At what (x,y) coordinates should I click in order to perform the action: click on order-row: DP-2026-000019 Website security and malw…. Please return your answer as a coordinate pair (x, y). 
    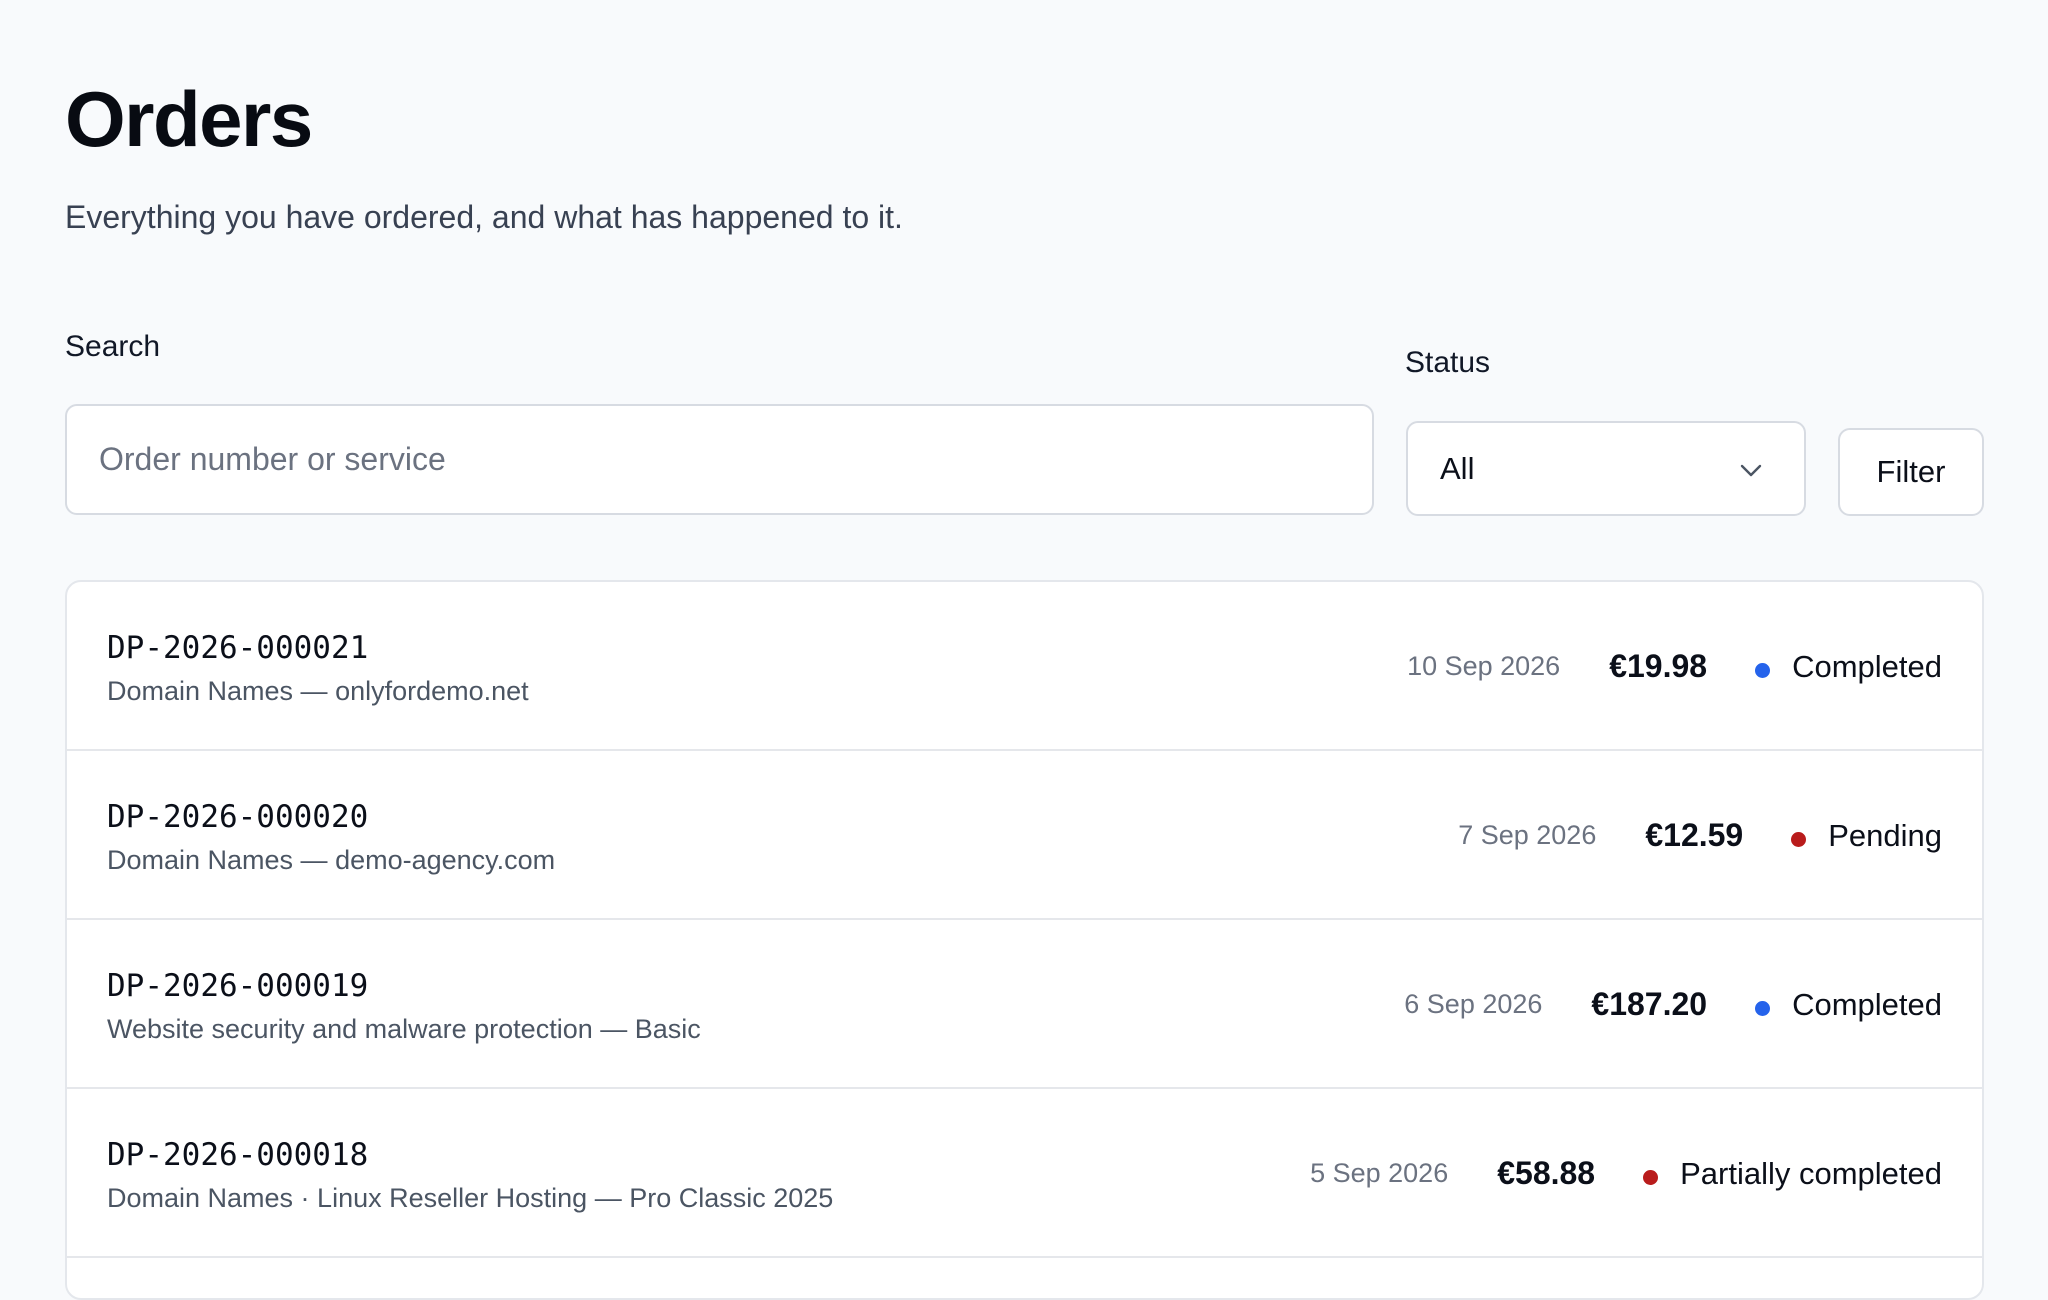
    Looking at the image, I should click on (1024, 1004).